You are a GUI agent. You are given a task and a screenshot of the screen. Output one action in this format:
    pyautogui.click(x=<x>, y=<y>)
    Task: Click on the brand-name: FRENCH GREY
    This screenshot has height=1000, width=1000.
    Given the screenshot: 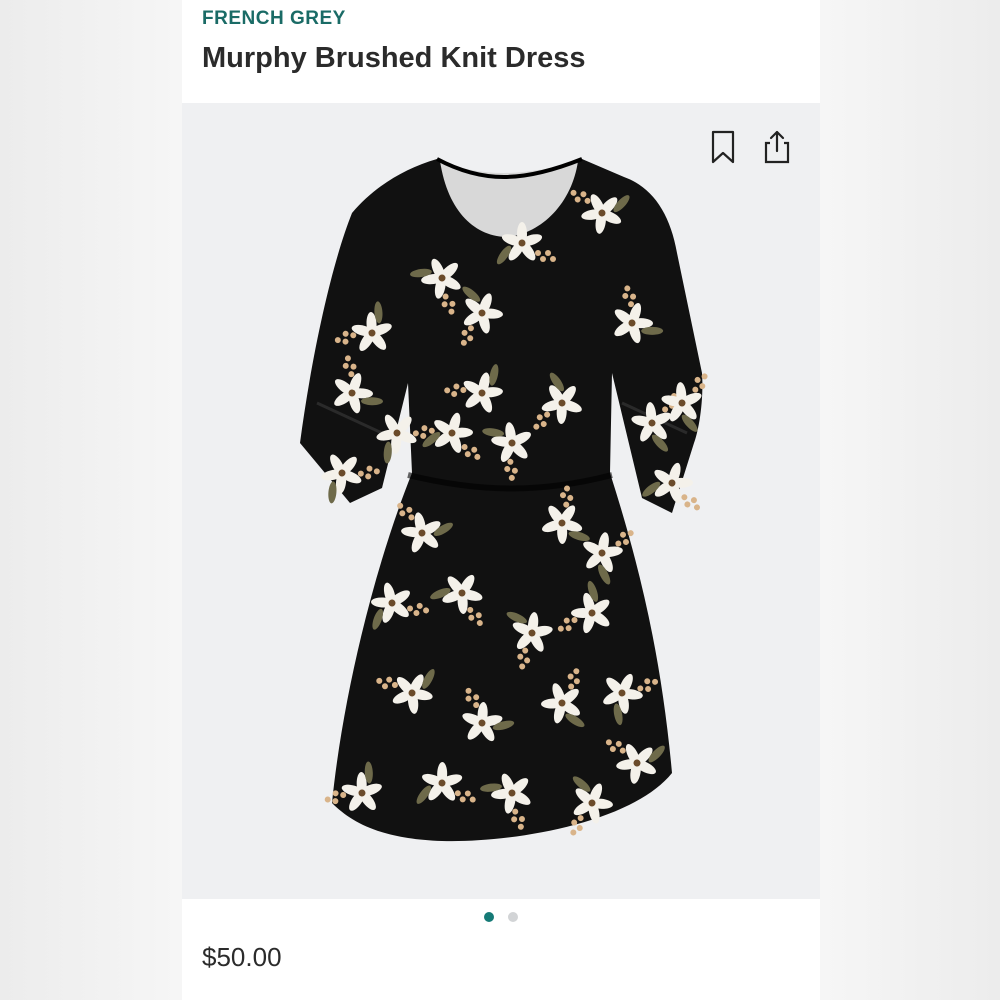 What is the action you would take?
    pyautogui.click(x=274, y=19)
    